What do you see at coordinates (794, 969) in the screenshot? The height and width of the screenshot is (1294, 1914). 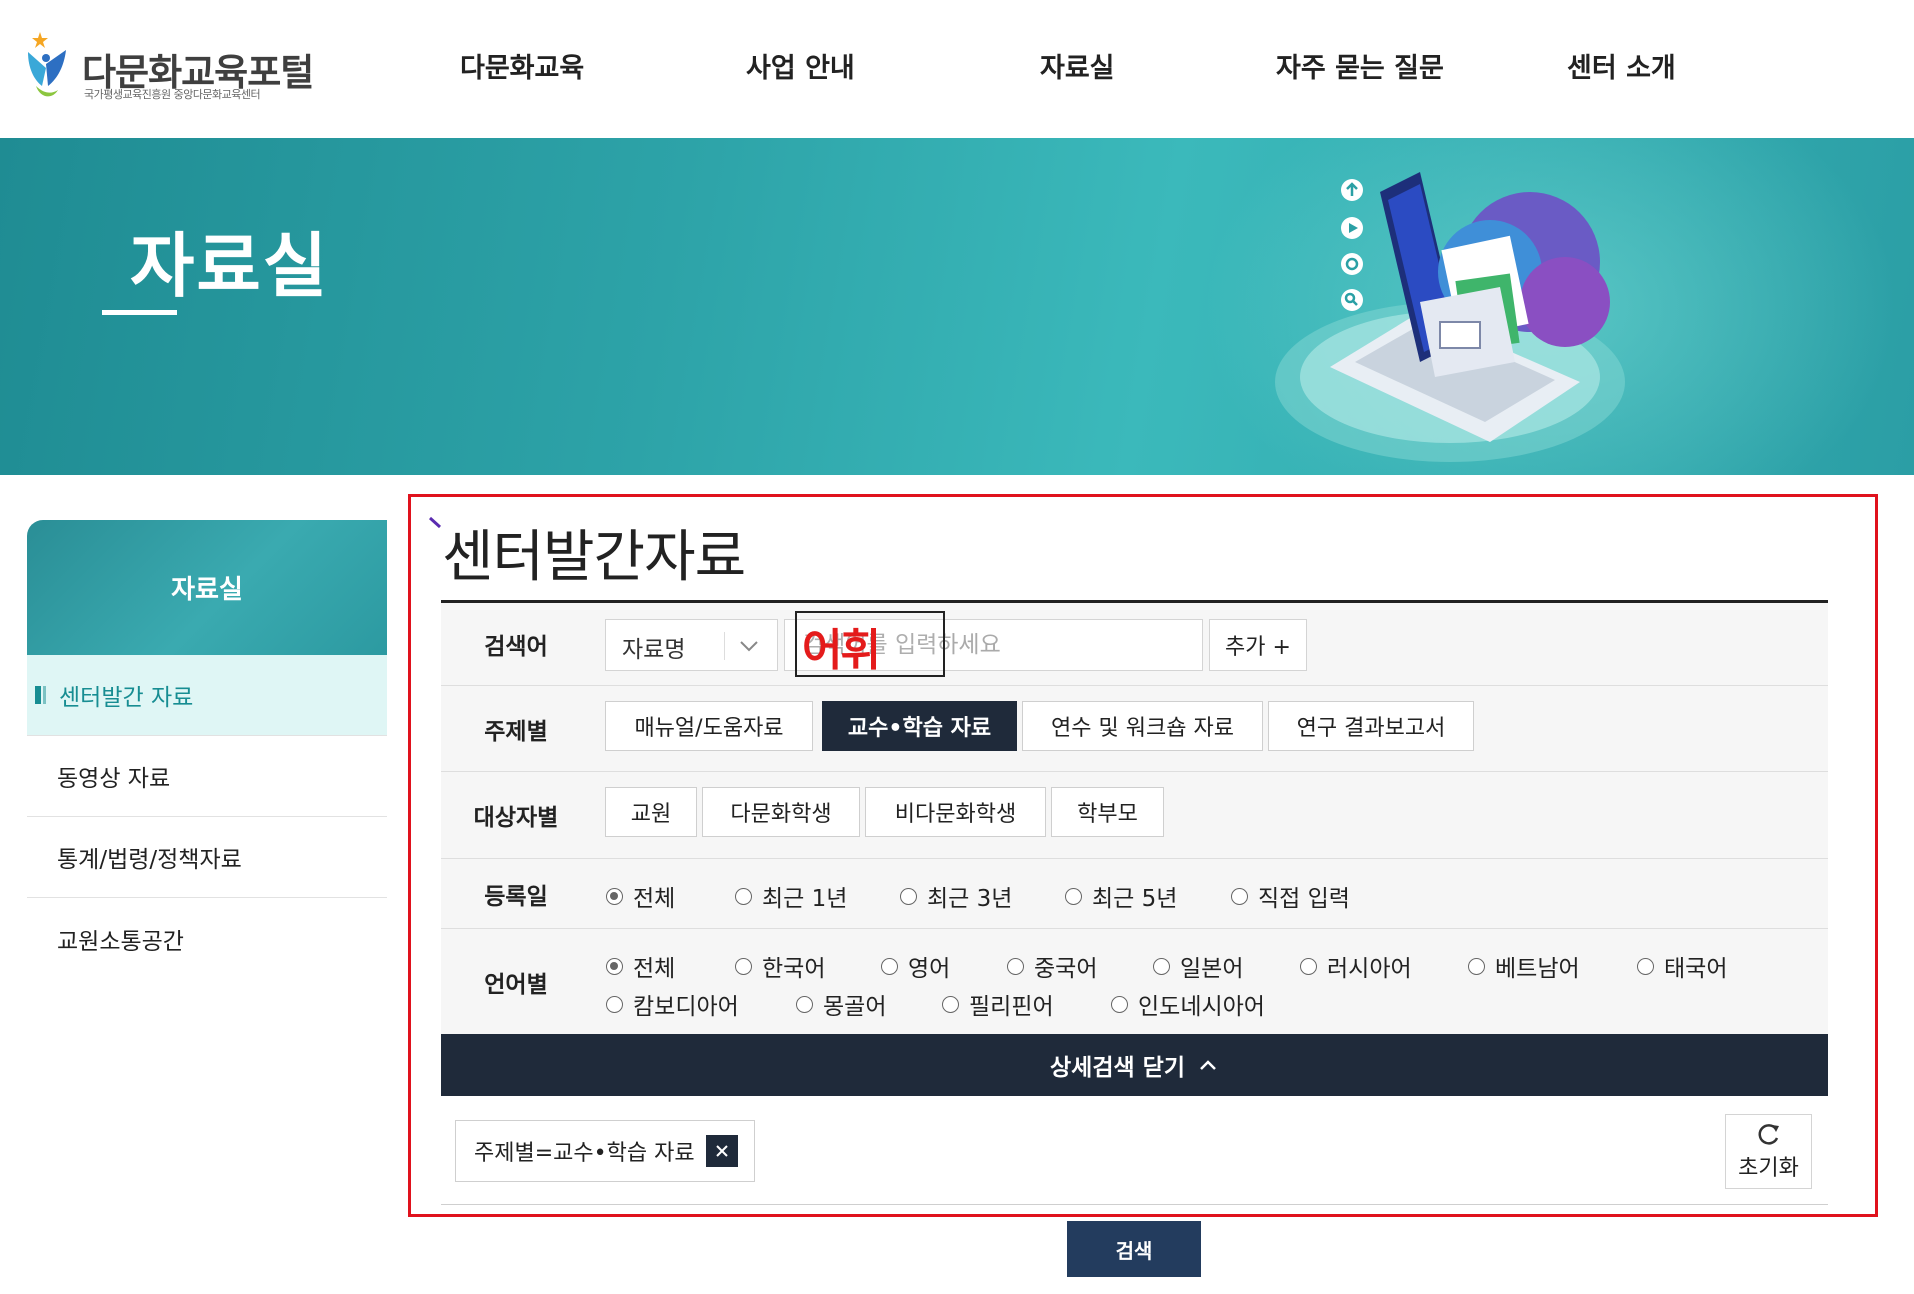 I see `radio-label: 한국어` at bounding box center [794, 969].